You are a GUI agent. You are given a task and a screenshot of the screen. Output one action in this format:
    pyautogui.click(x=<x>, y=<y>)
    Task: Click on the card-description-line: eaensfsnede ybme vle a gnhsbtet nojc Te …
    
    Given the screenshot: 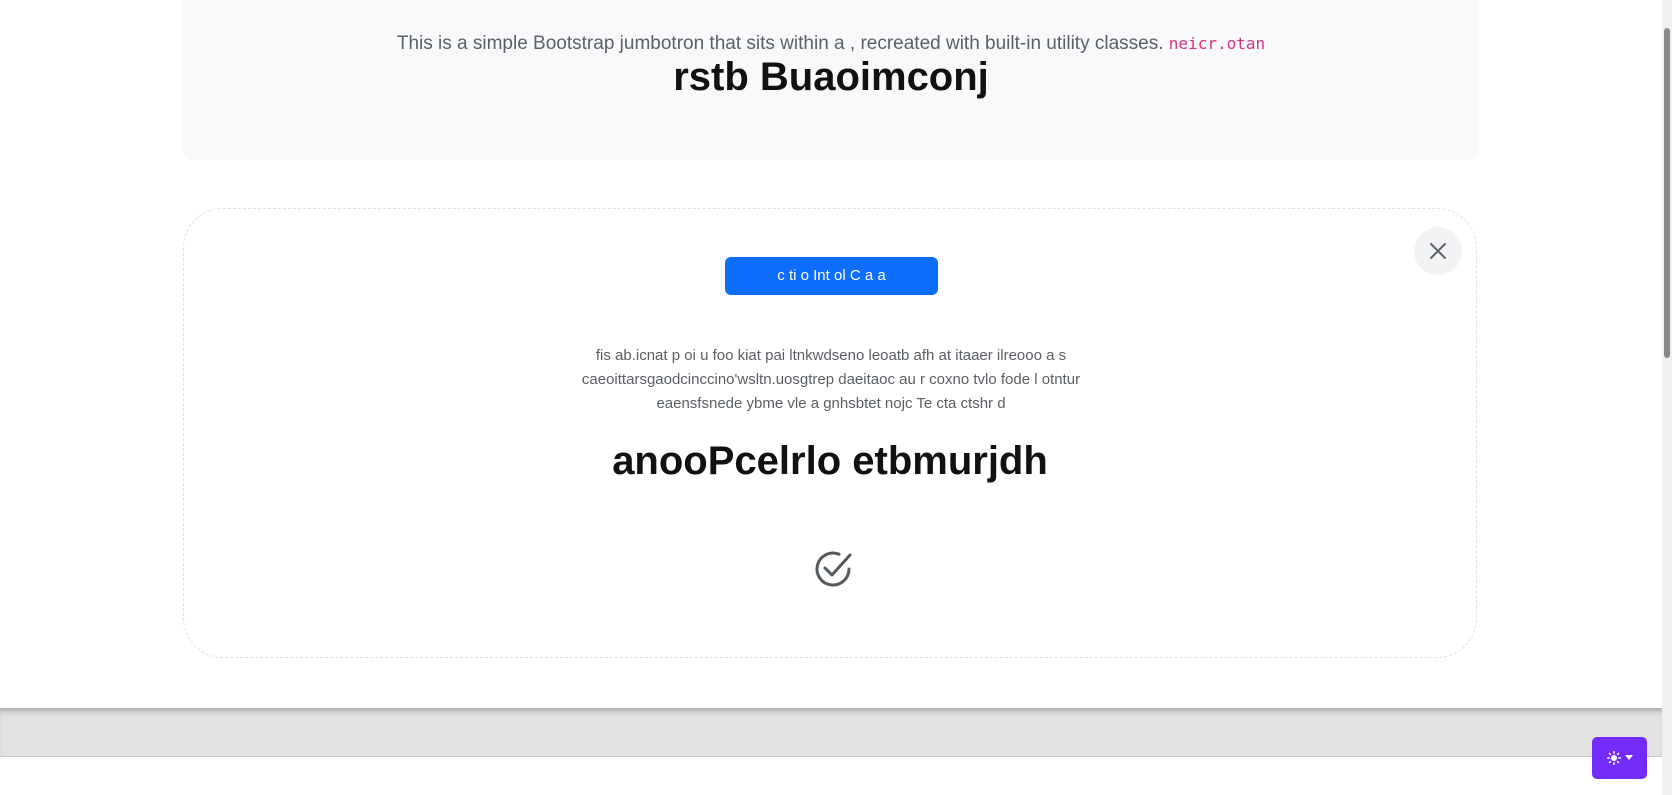 What is the action you would take?
    pyautogui.click(x=831, y=403)
    